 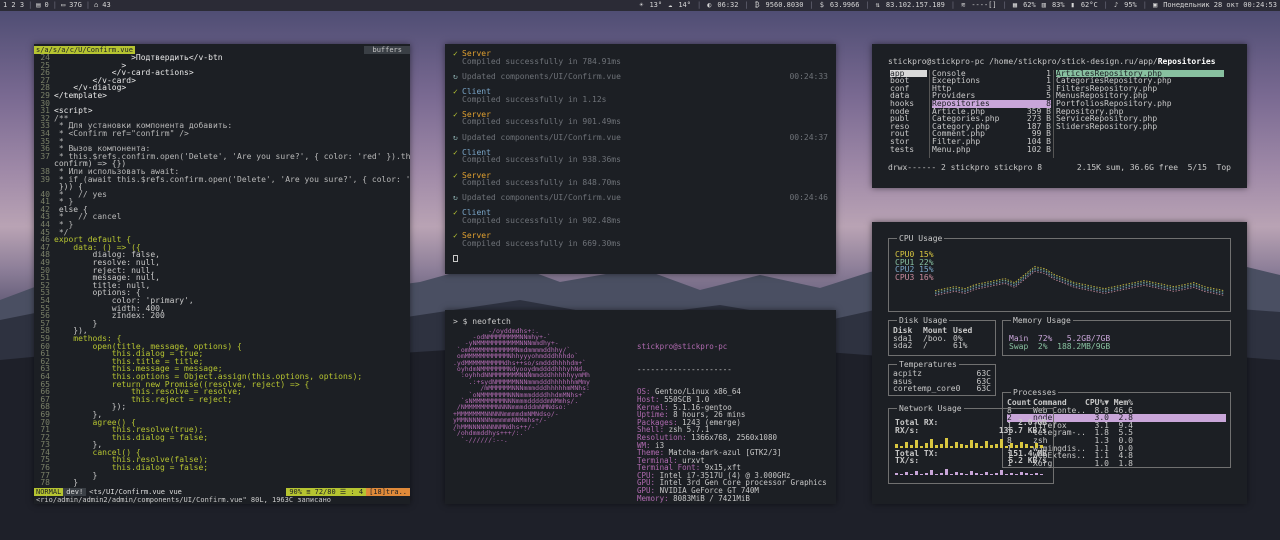 I want to click on bitcoin-icon: ₿, so click(x=757, y=5).